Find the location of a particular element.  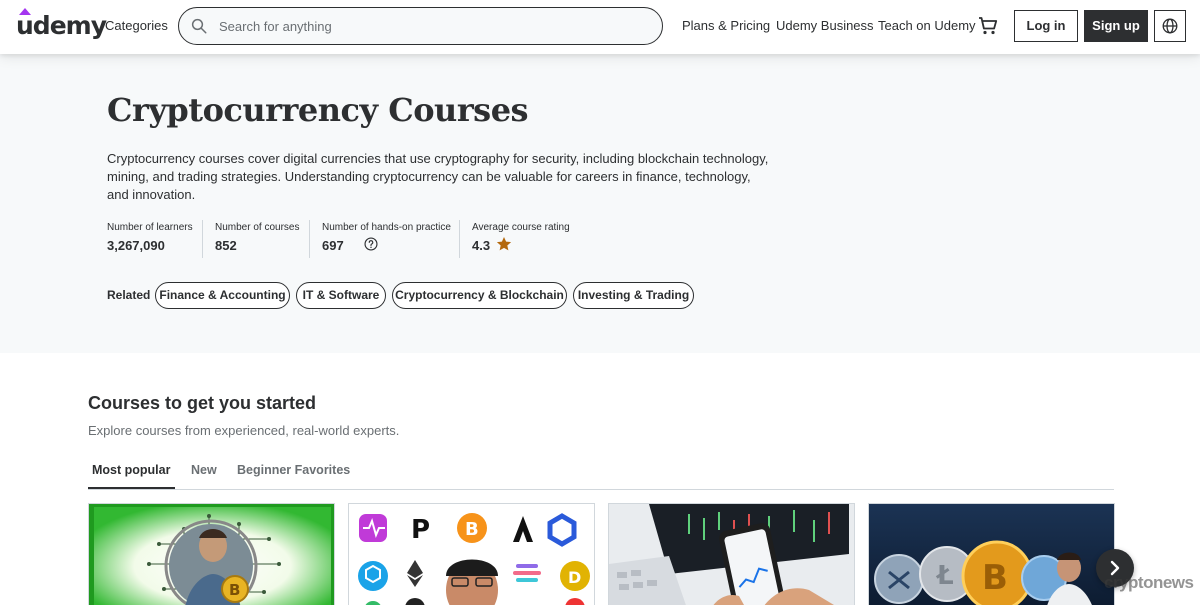

course-card-thumbnail: B is located at coordinates (211, 554).